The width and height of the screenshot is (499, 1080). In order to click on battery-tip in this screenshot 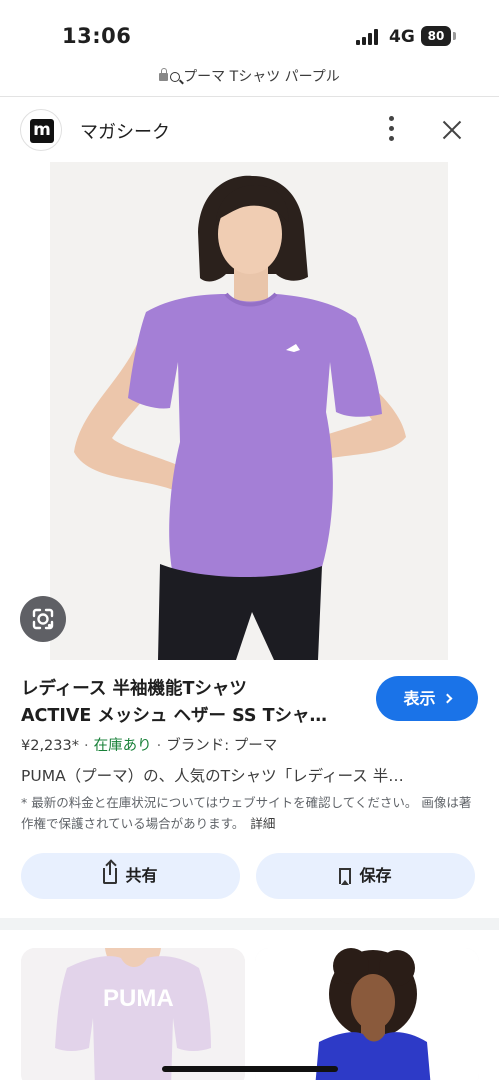, I will do `click(454, 36)`.